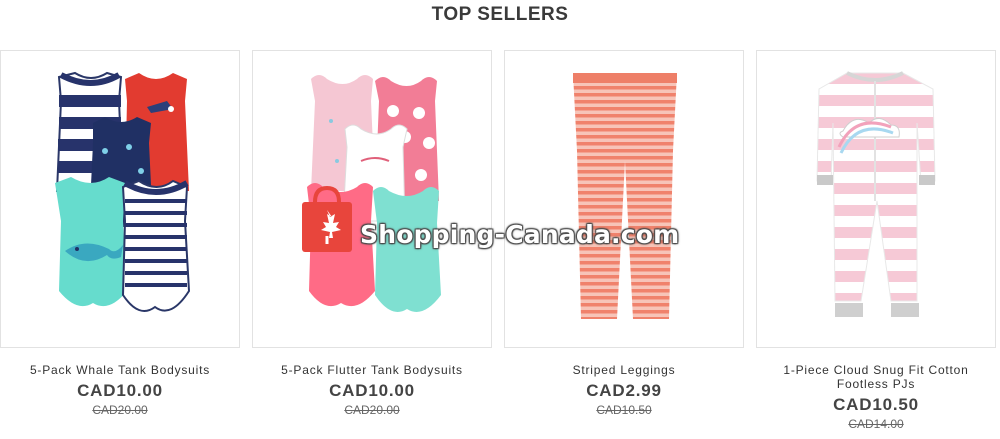 This screenshot has width=1000, height=439. What do you see at coordinates (520, 234) in the screenshot?
I see `watermark-text: Shopping-Canada.com` at bounding box center [520, 234].